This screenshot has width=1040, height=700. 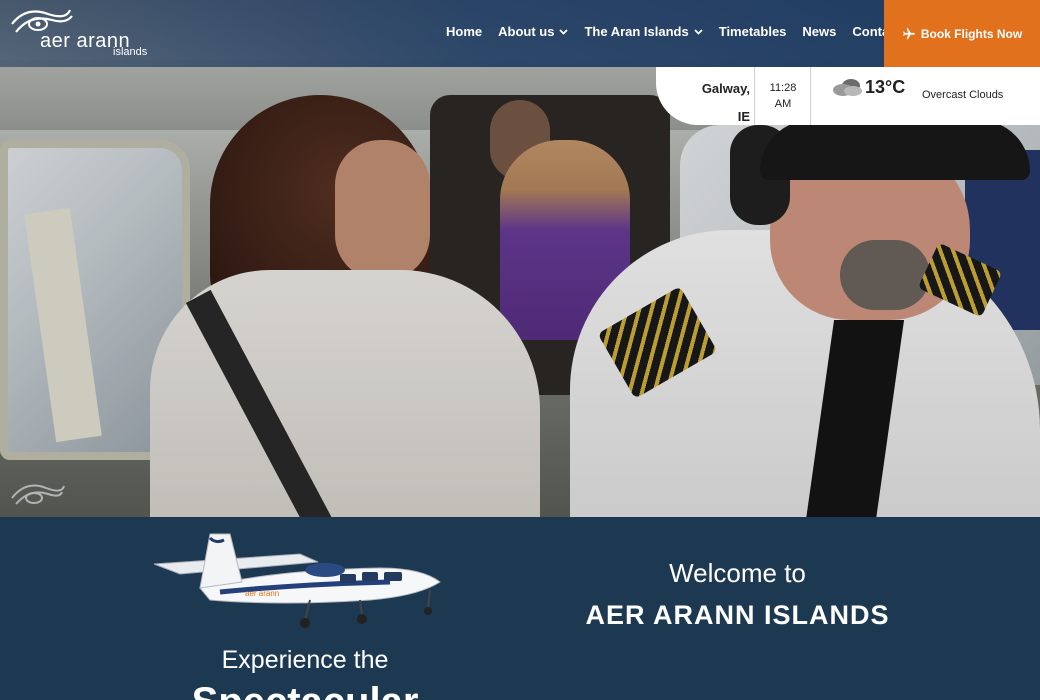 What do you see at coordinates (885, 87) in the screenshot?
I see `weather-temperature: 13°C` at bounding box center [885, 87].